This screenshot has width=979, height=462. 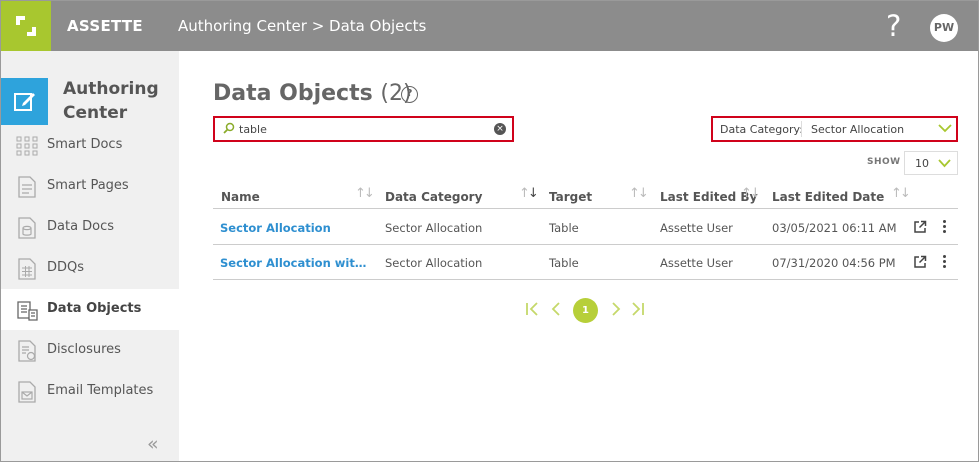 What do you see at coordinates (27, 351) in the screenshot?
I see `disclosure-icon` at bounding box center [27, 351].